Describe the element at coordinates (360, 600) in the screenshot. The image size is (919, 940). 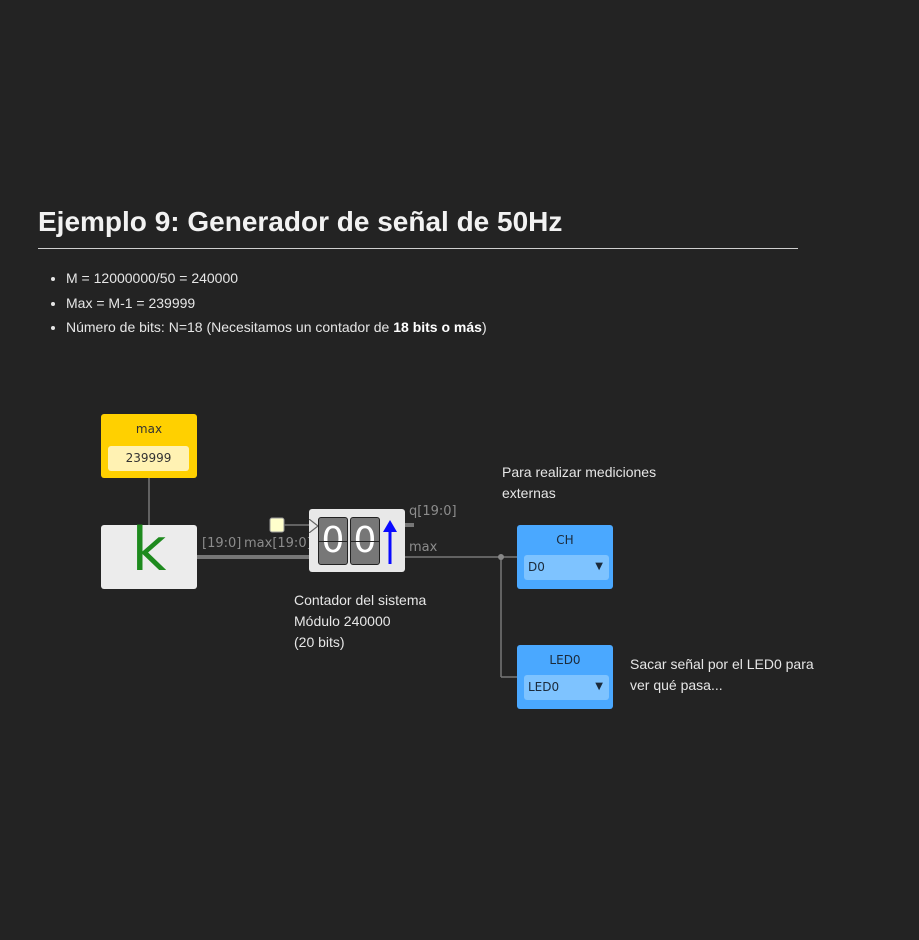
I see `note-line: Contador del sistema` at that location.